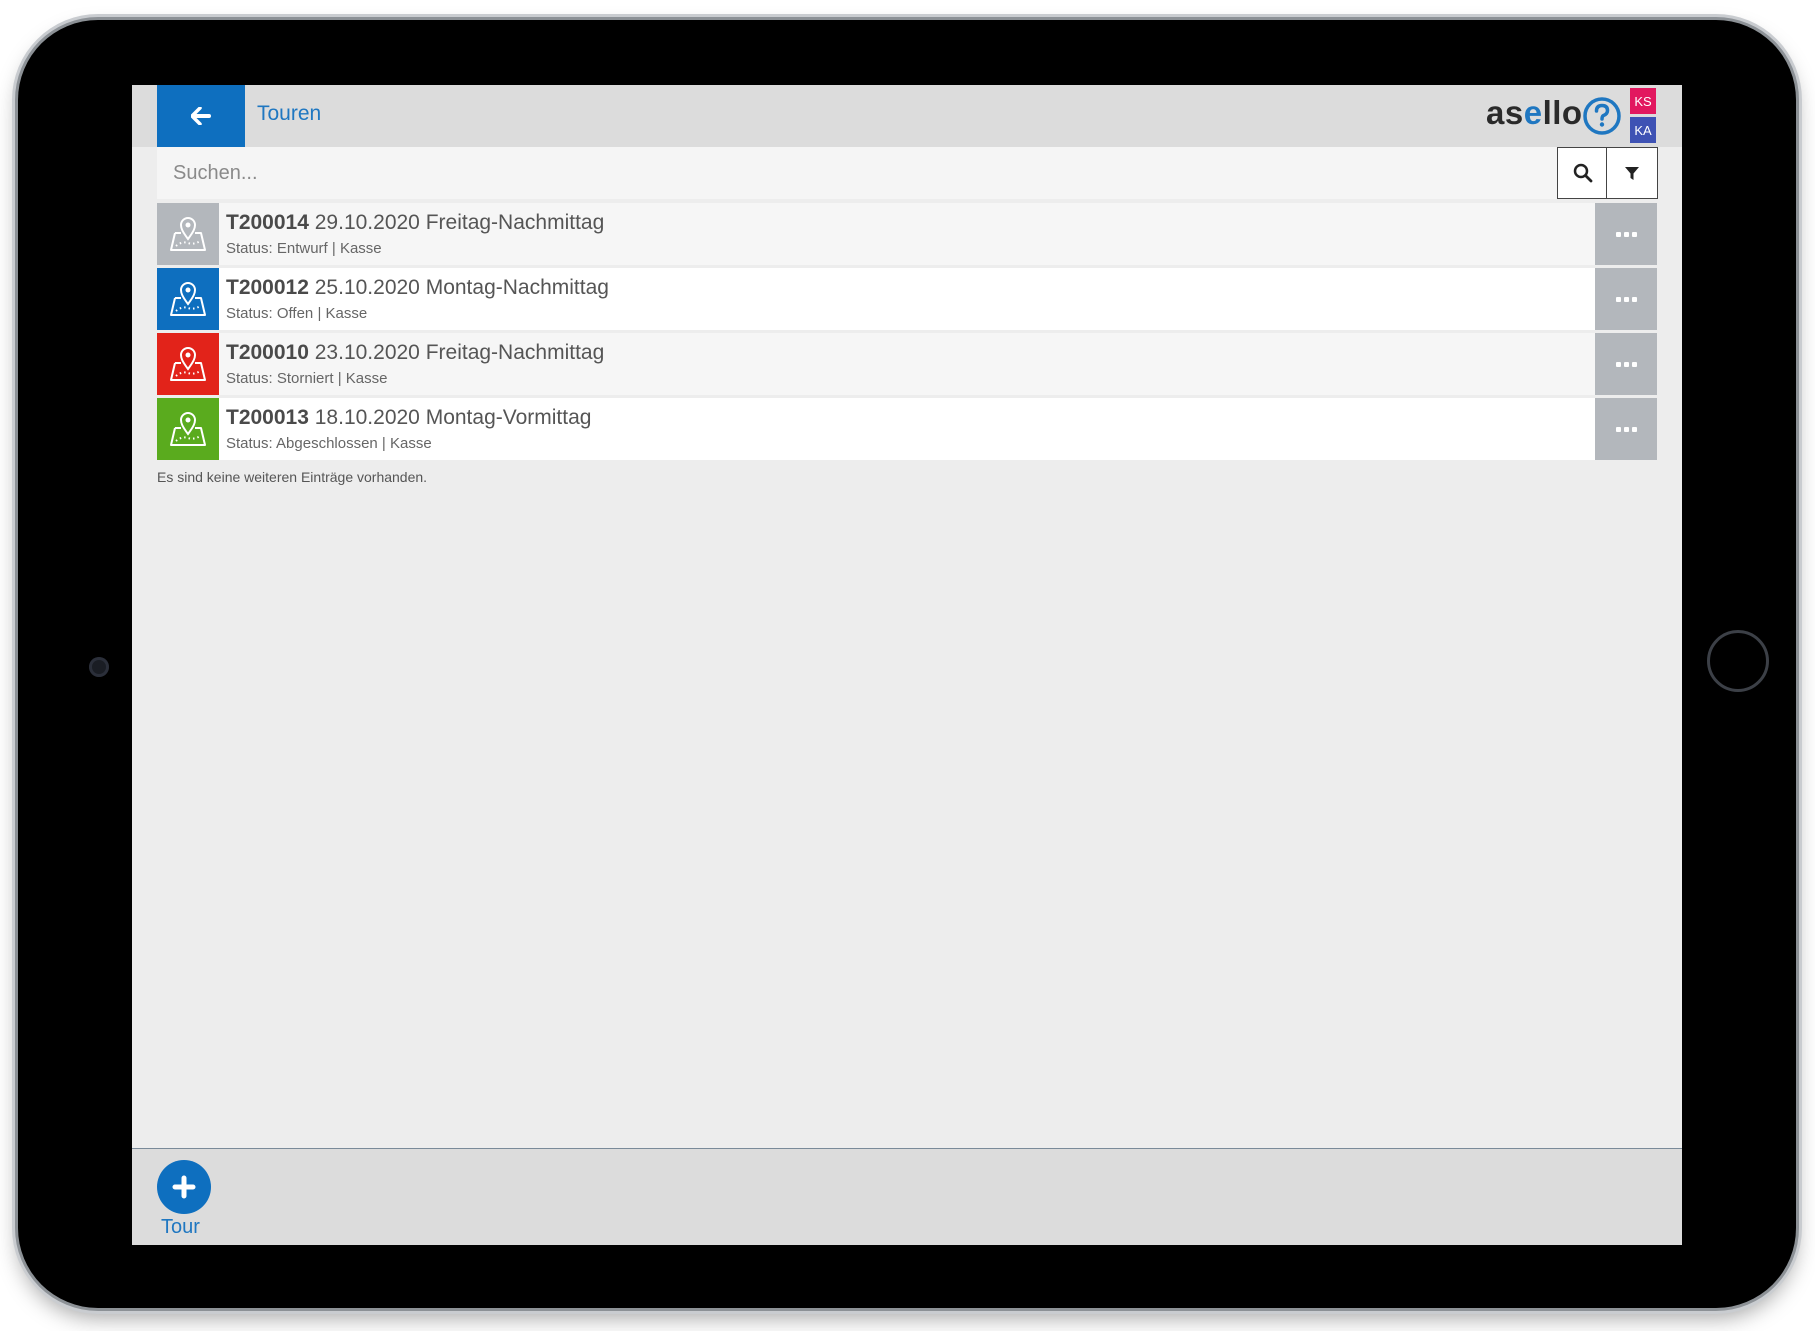  I want to click on plus-icon, so click(184, 1187).